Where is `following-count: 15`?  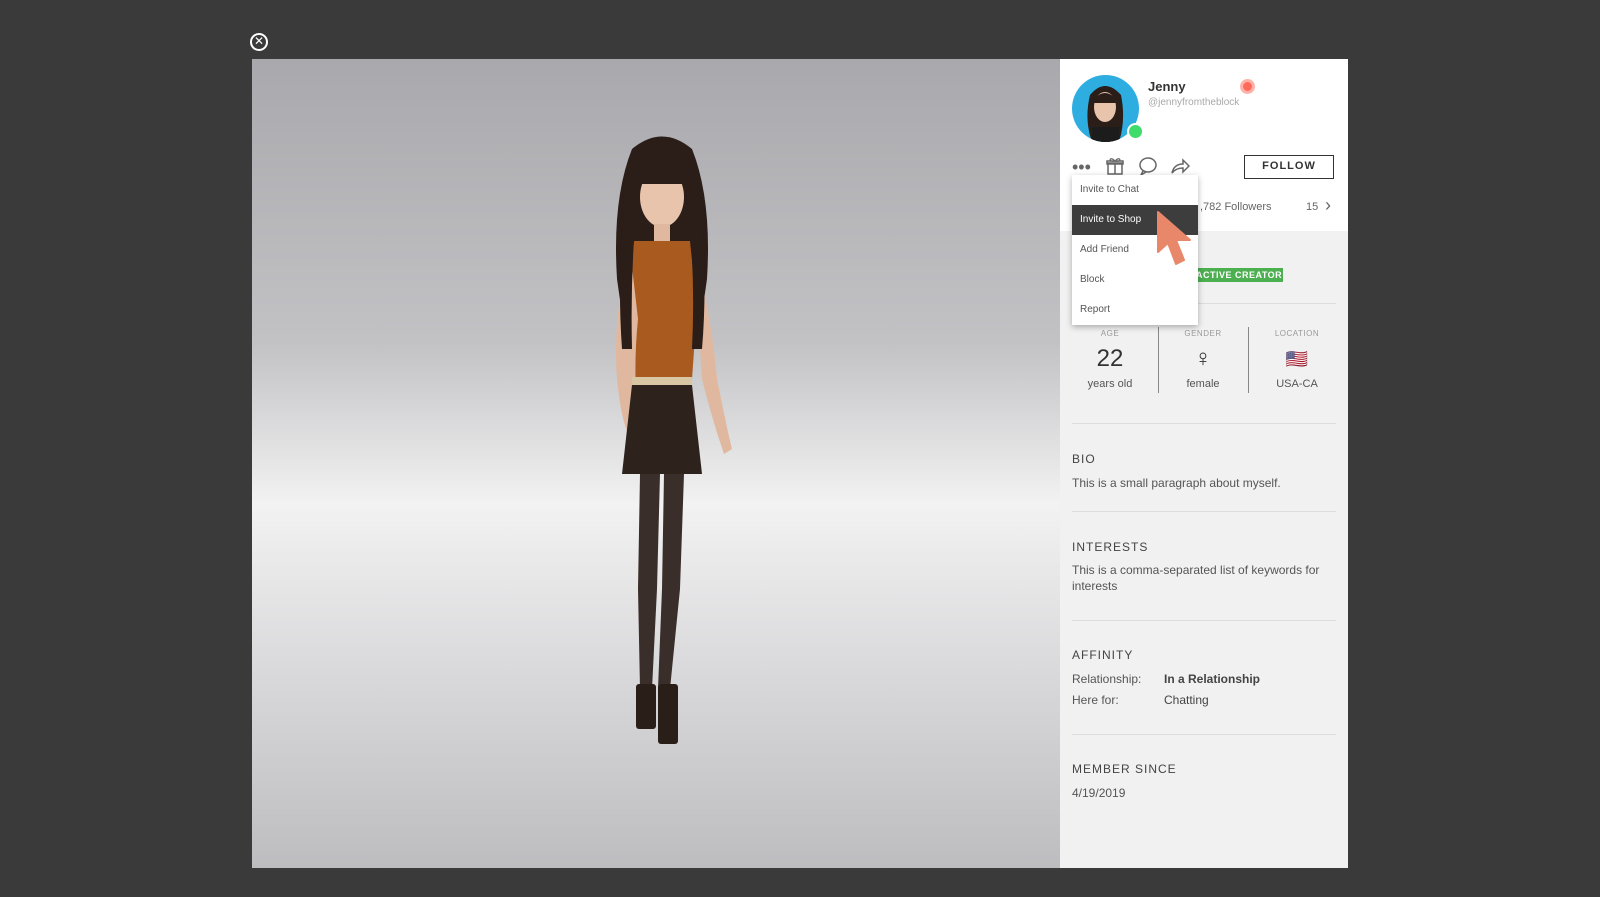
following-count: 15 is located at coordinates (1312, 207).